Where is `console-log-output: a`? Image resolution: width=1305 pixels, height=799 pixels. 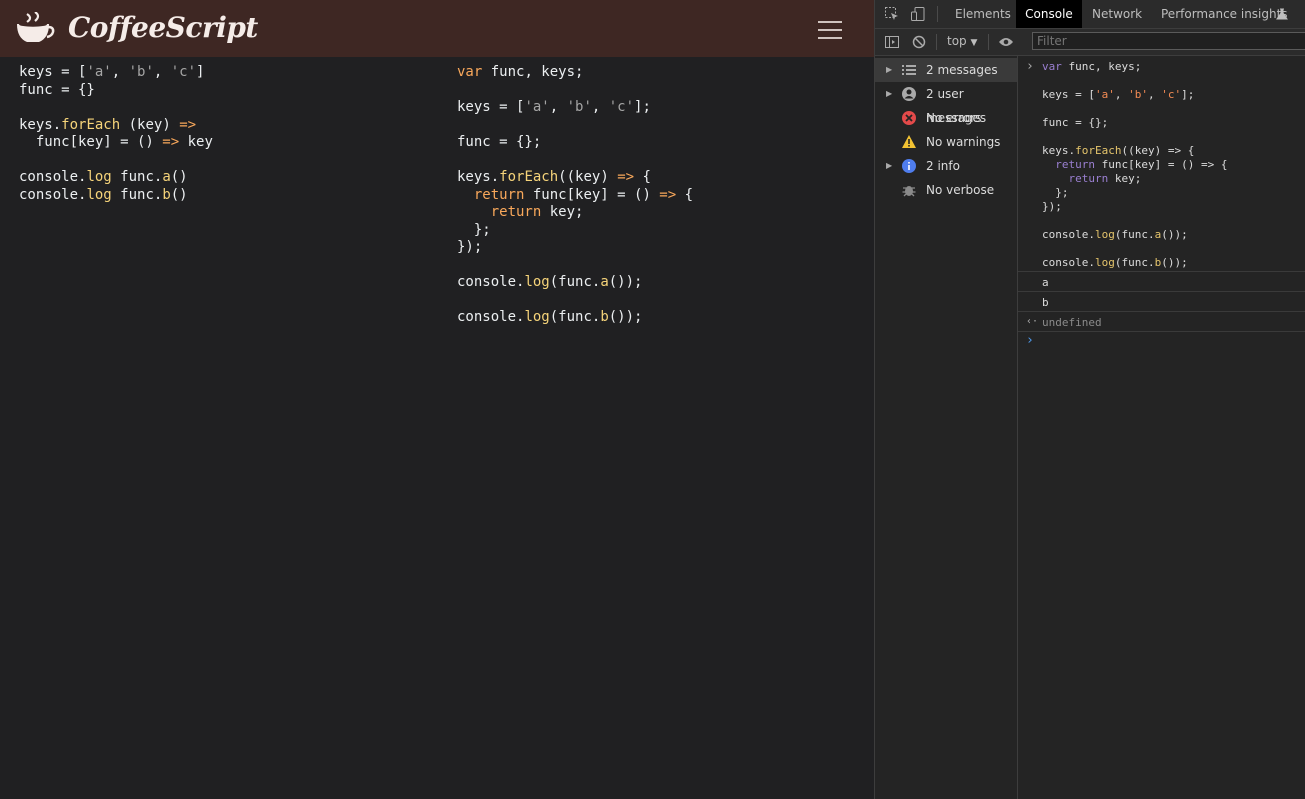
console-log-output: a is located at coordinates (1045, 282).